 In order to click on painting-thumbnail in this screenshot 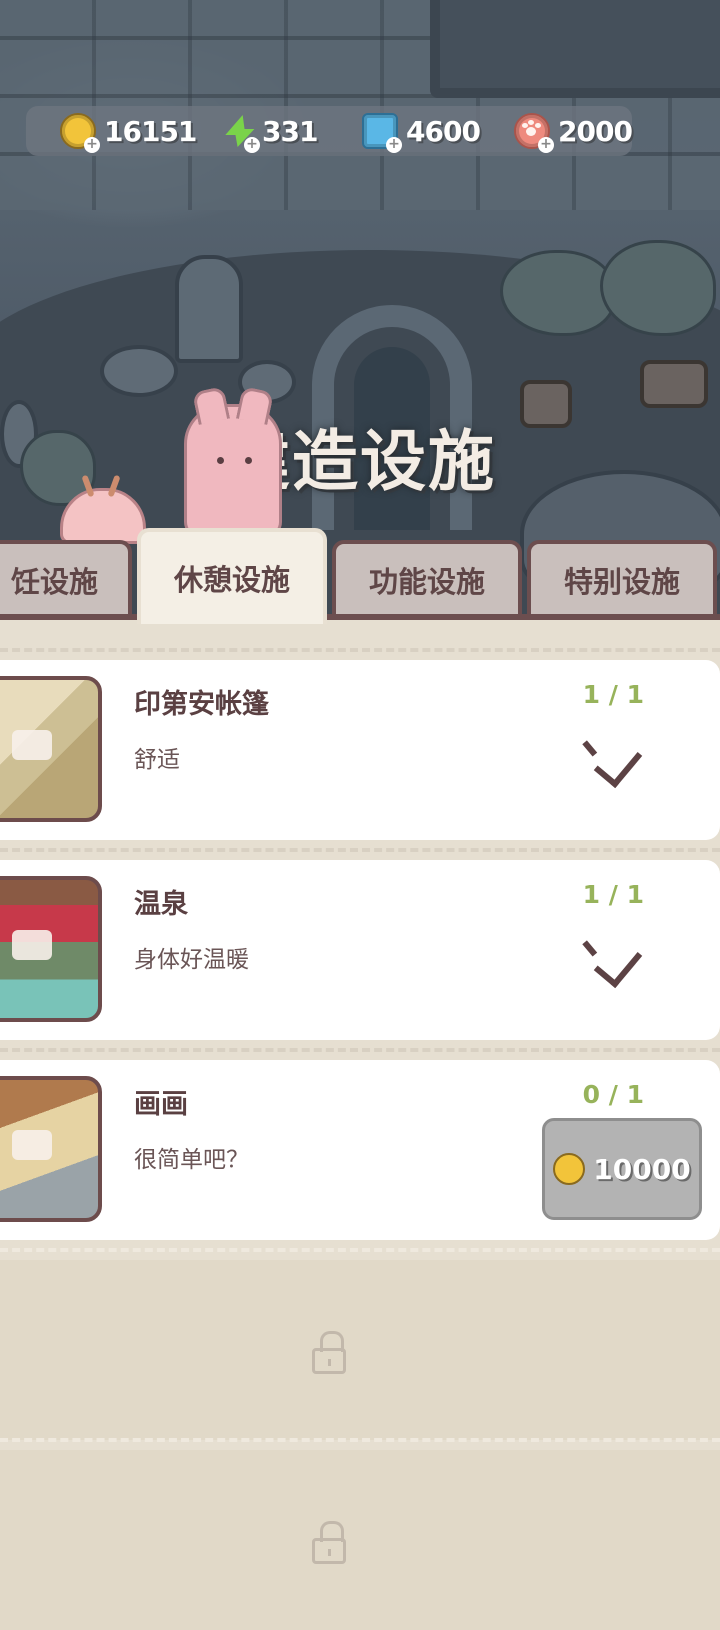, I will do `click(51, 1149)`.